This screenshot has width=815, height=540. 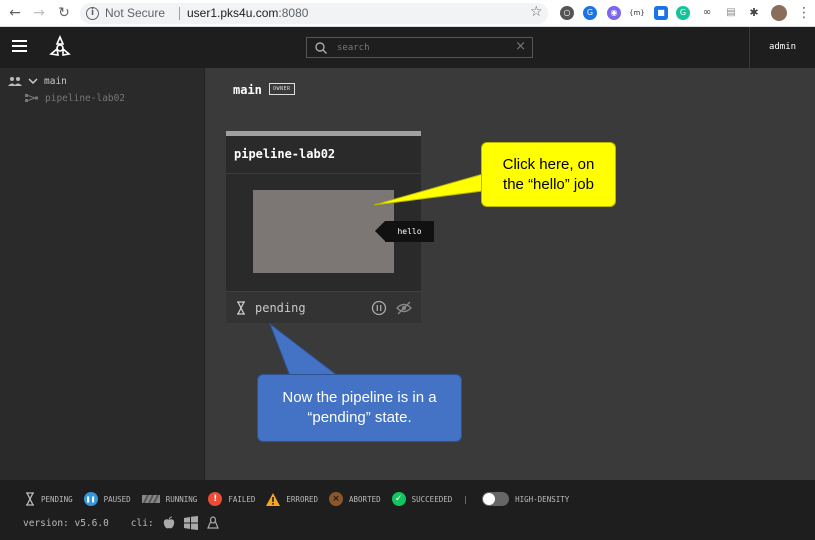 I want to click on profile-avatar, so click(x=779, y=13).